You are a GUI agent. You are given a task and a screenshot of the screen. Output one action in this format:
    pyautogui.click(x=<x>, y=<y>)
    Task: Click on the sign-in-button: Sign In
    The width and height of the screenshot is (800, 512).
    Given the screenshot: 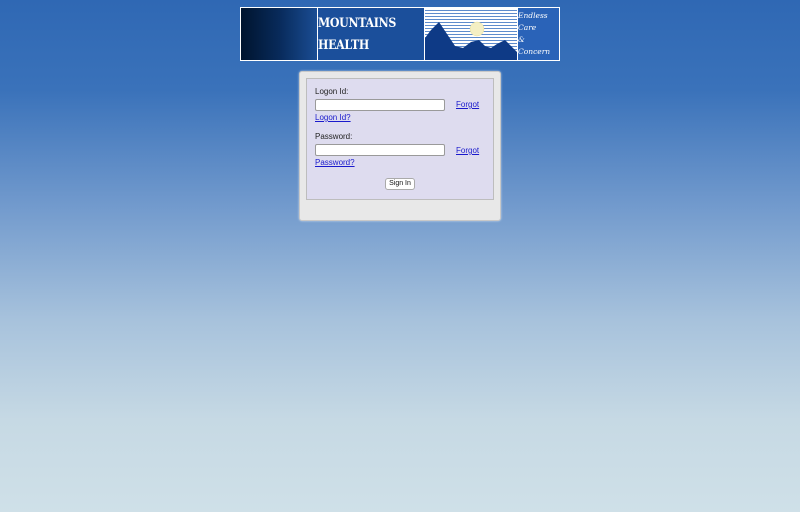 What is the action you would take?
    pyautogui.click(x=400, y=184)
    